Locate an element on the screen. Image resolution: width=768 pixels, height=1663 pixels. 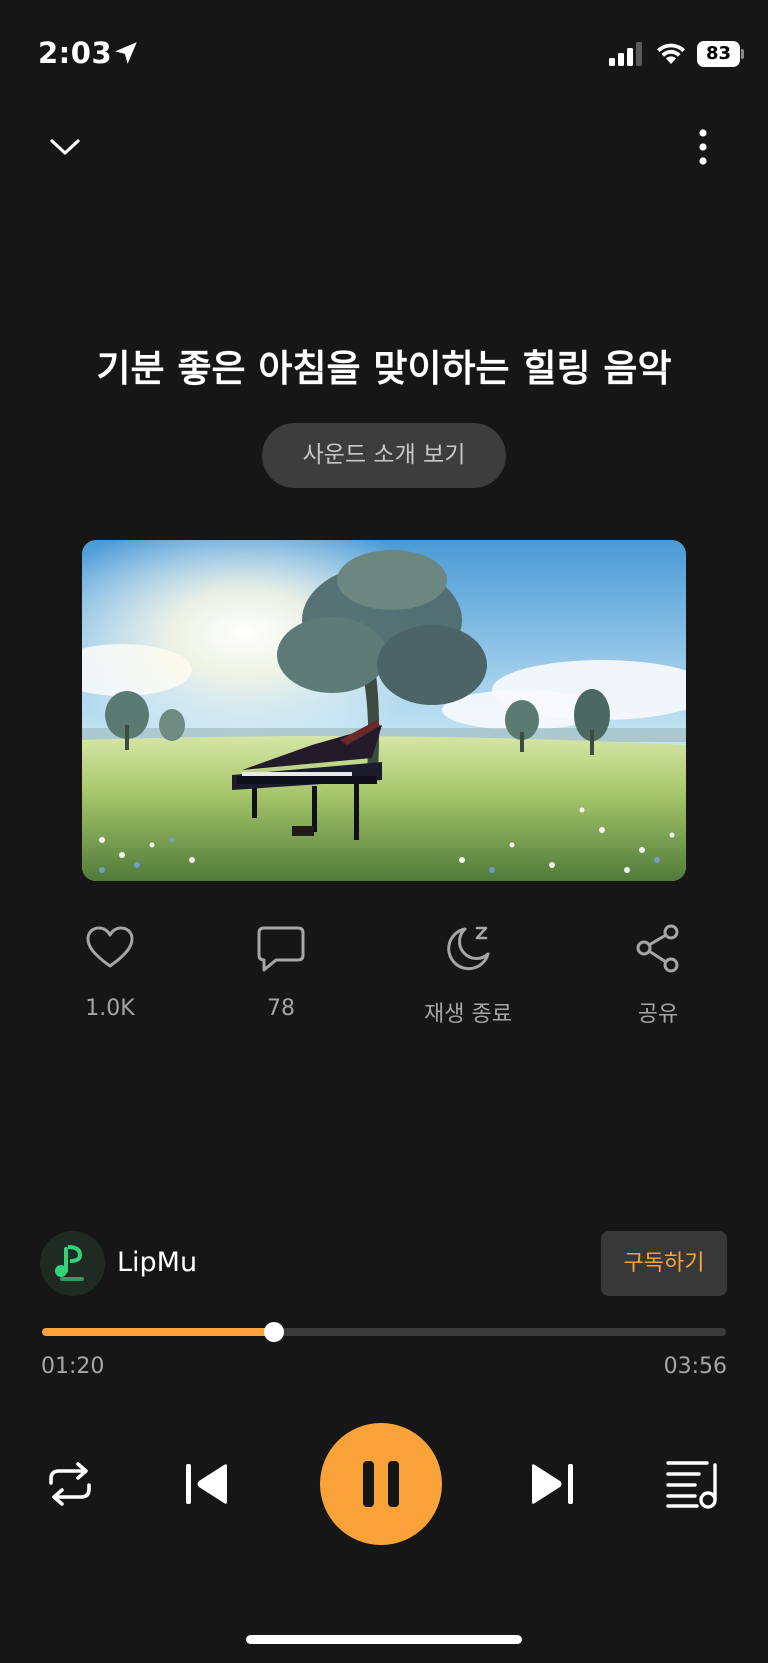
subscribe-button: 구독하기 is located at coordinates (664, 1263).